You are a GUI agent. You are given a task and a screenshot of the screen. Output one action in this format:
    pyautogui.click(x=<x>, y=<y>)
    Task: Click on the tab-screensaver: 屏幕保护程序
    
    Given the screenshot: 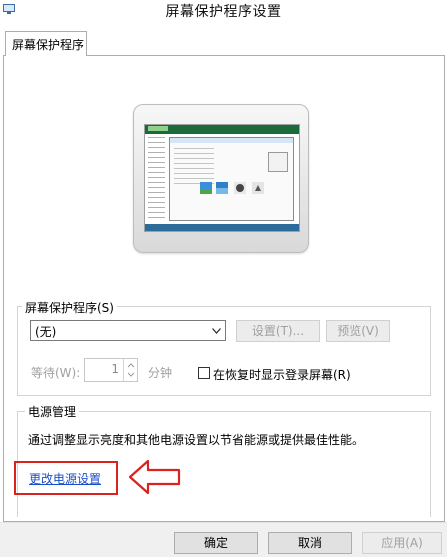 What is the action you would take?
    pyautogui.click(x=46, y=43)
    